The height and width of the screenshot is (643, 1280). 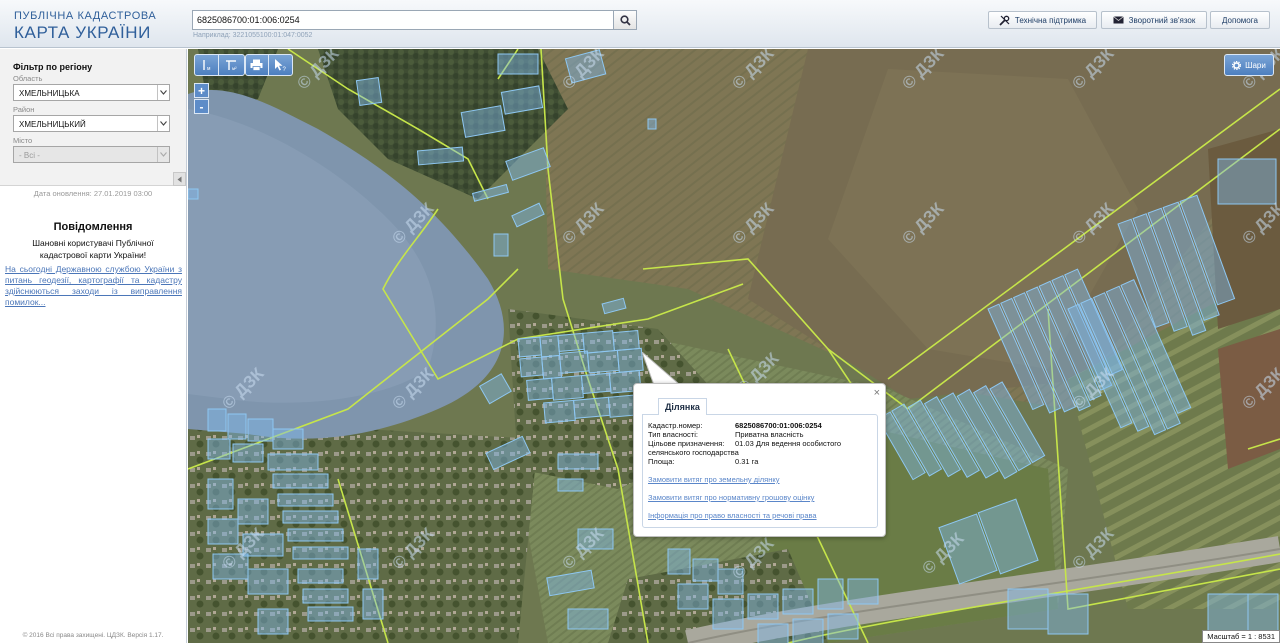 I want to click on help-label: Допомога, so click(x=1240, y=20).